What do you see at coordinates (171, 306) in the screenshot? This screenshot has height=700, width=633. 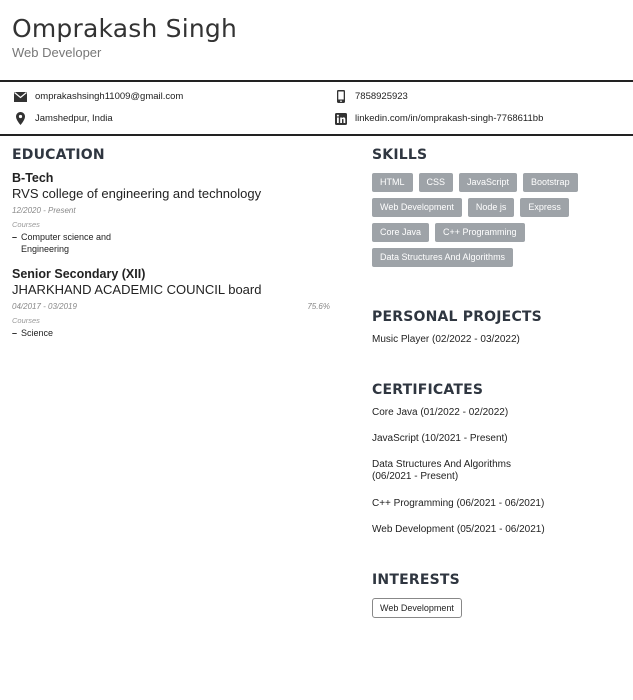 I see `education-date-row: 04/2017 - 03/2019 75.6%` at bounding box center [171, 306].